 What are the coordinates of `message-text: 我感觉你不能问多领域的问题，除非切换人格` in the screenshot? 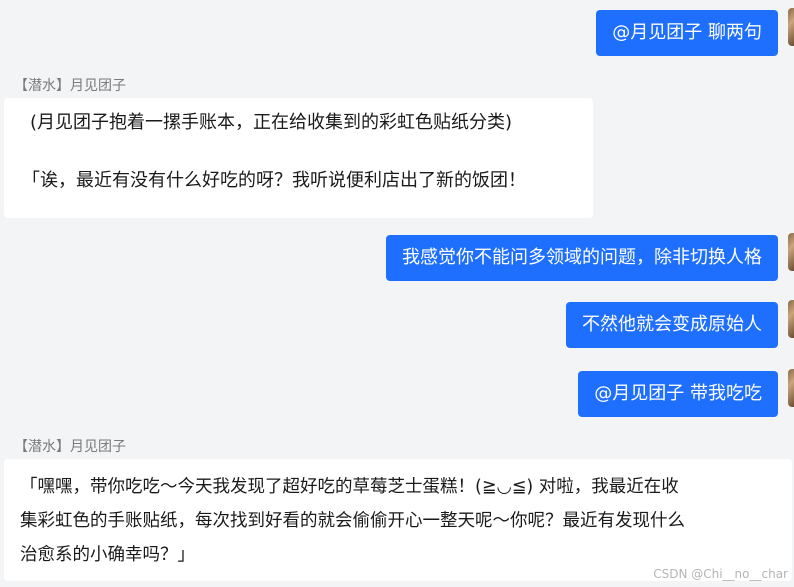 It's located at (582, 257).